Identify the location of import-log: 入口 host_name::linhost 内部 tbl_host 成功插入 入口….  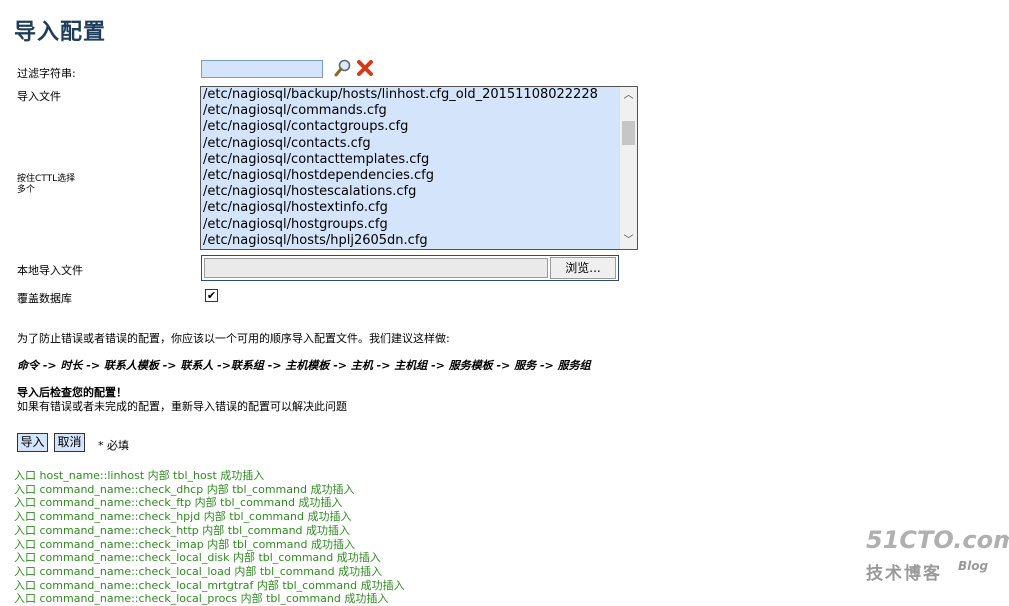
(209, 537).